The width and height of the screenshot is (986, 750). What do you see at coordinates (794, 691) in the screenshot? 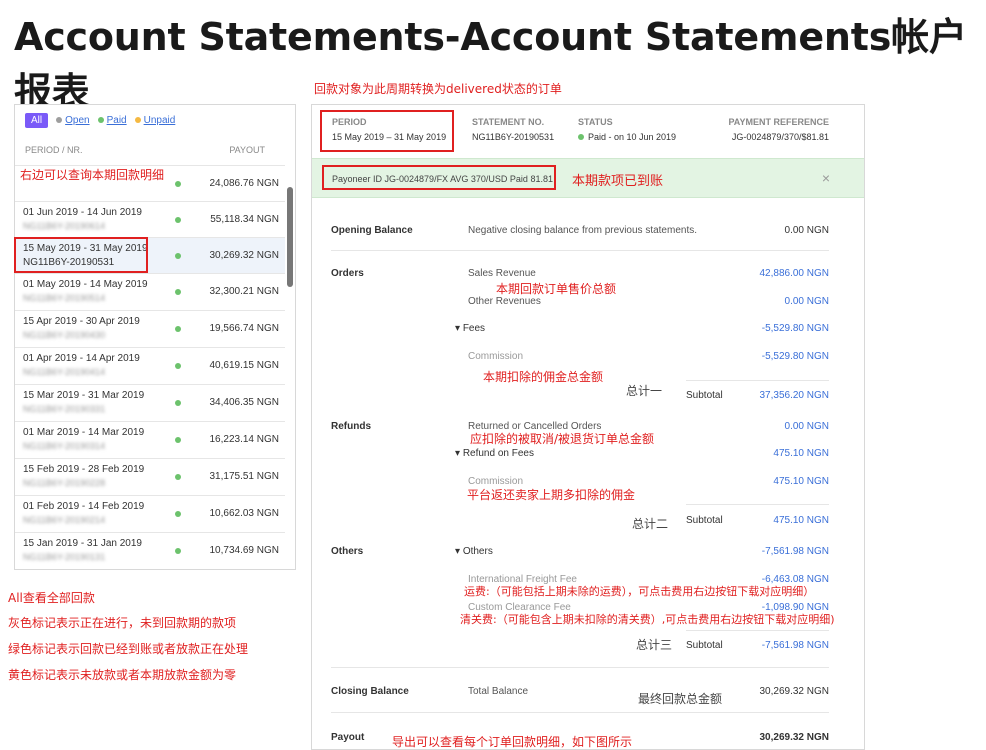
I see `closing-balance-amount: 30,269.32 NGN` at bounding box center [794, 691].